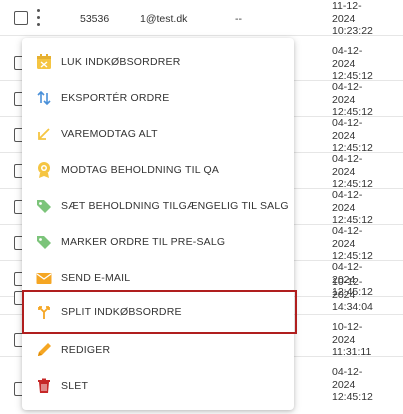 The height and width of the screenshot is (414, 403). Describe the element at coordinates (95, 19) in the screenshot. I see `order-id: 53536` at that location.